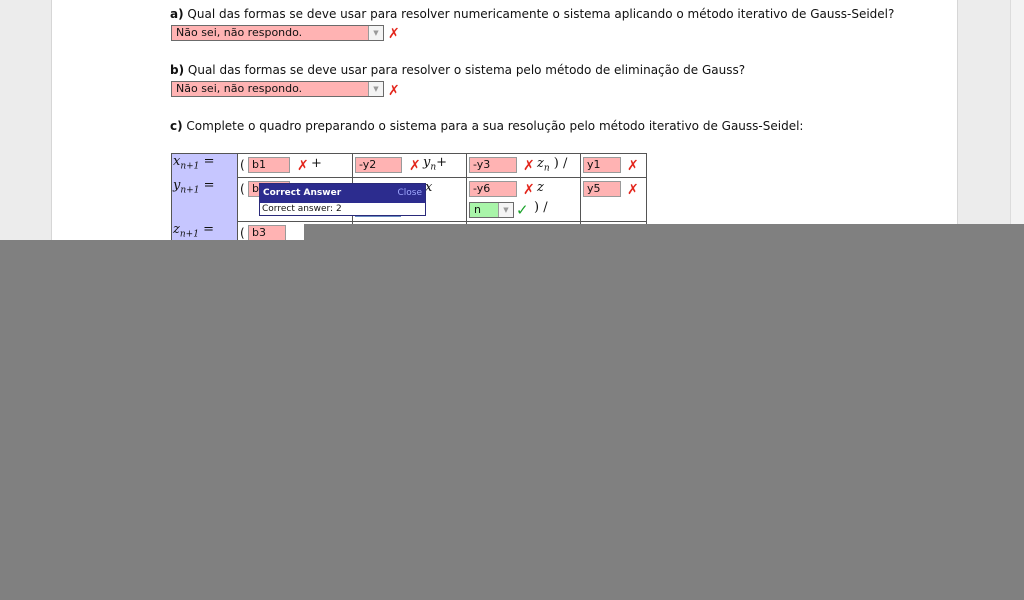 Image resolution: width=1024 pixels, height=600 pixels. Describe the element at coordinates (239, 88) in the screenshot. I see `answer-b-value: Não sei, não respondo.` at that location.